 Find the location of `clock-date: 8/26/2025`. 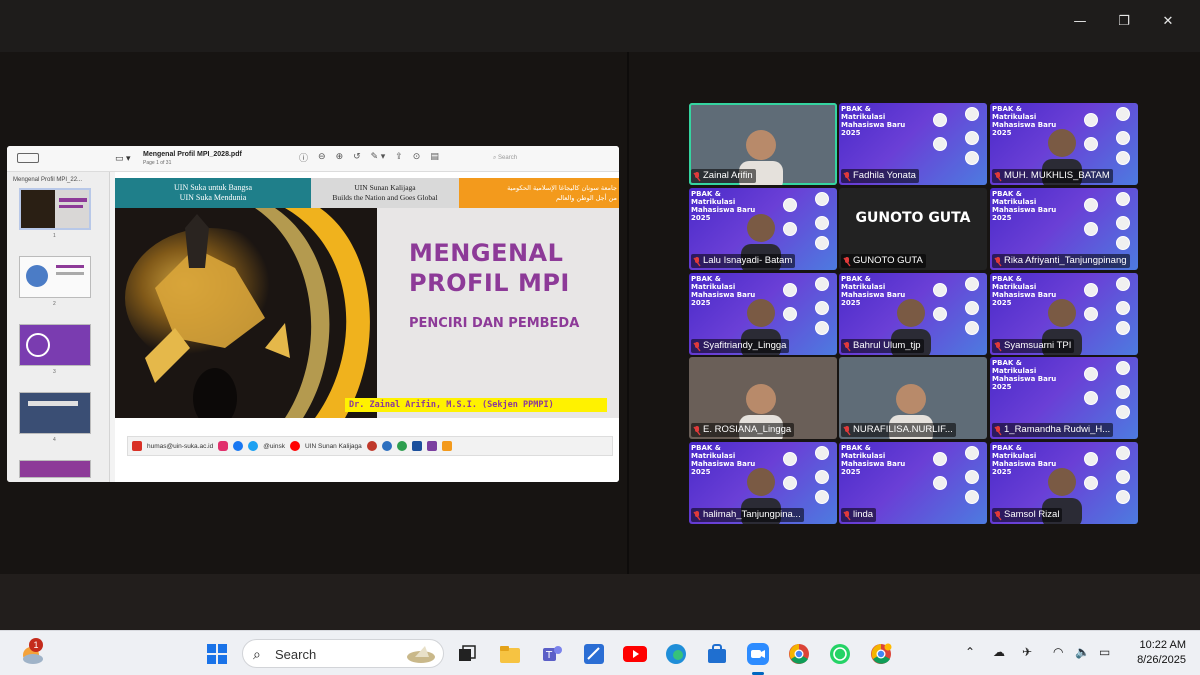

clock-date: 8/26/2025 is located at coordinates (1161, 660).